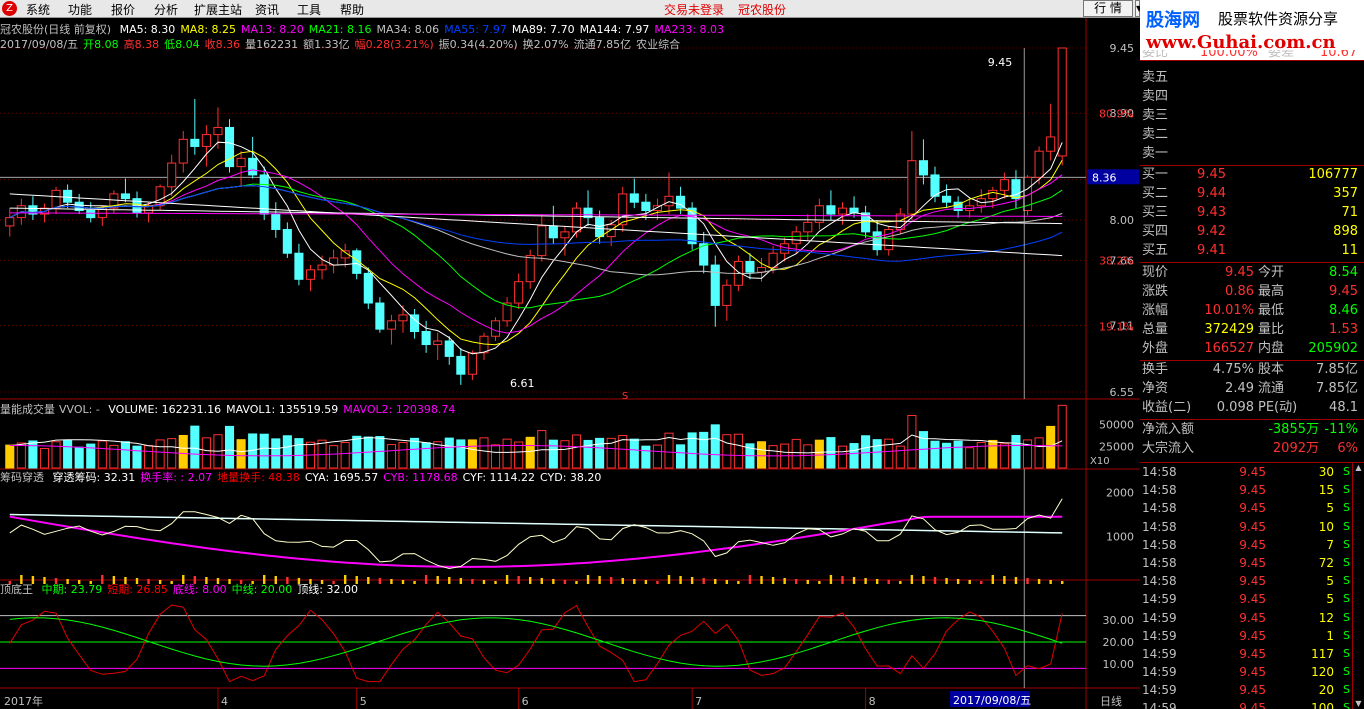 Image resolution: width=1364 pixels, height=709 pixels. What do you see at coordinates (80, 9) in the screenshot?
I see `menu-function: 功能` at bounding box center [80, 9].